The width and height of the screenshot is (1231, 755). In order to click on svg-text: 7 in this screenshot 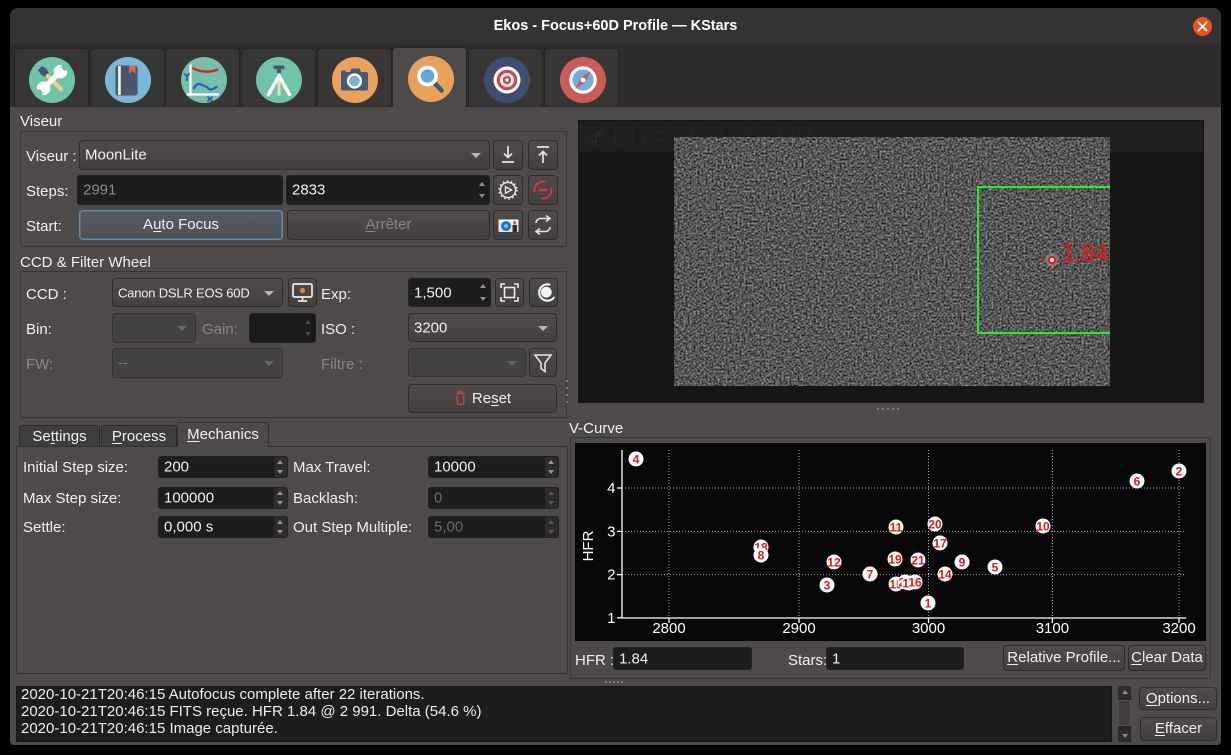, I will do `click(870, 575)`.